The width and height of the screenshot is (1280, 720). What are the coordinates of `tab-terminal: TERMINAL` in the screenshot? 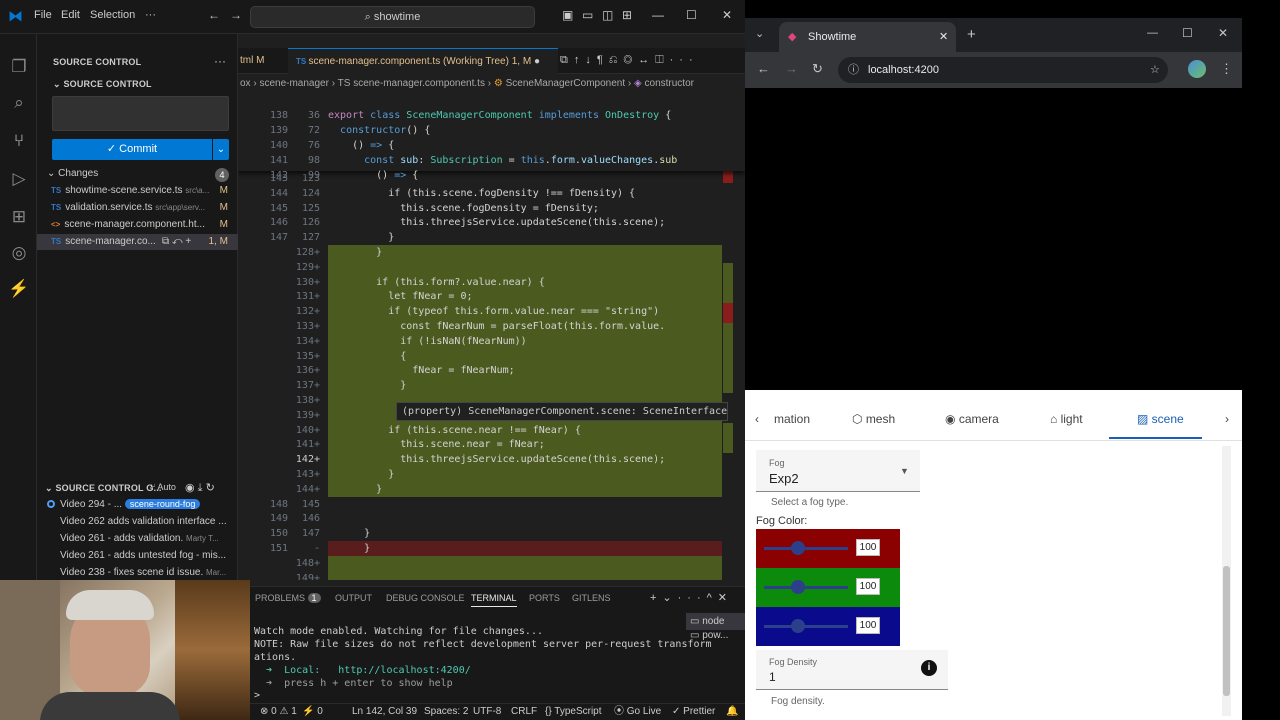 It's located at (494, 600).